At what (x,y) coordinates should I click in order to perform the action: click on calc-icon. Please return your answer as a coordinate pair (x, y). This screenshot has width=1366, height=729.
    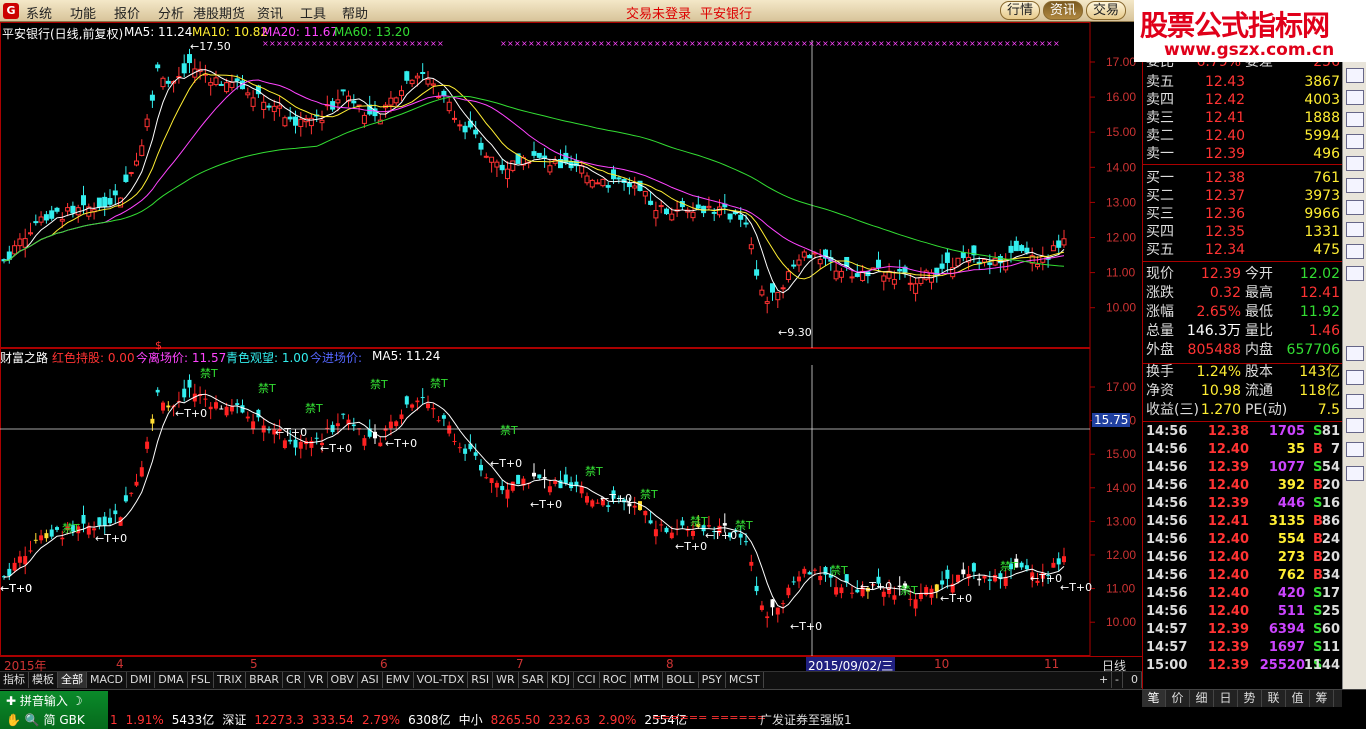
    Looking at the image, I should click on (1355, 273).